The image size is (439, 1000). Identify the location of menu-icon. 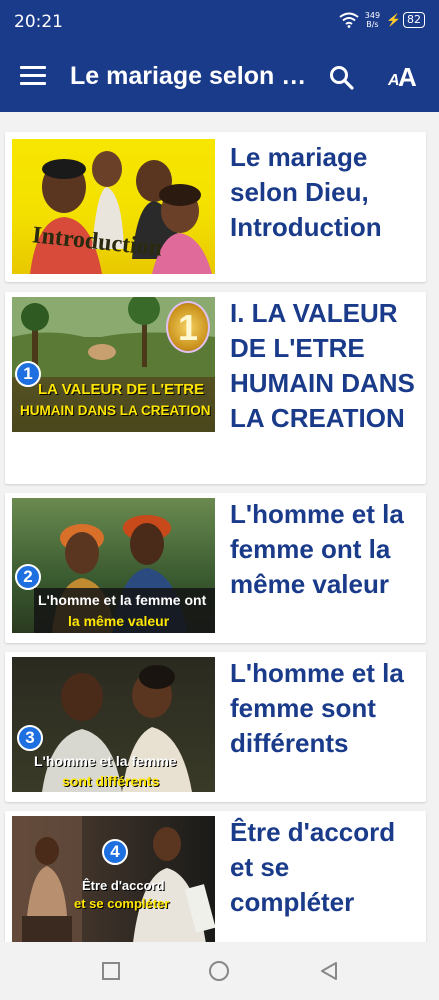
(33, 75).